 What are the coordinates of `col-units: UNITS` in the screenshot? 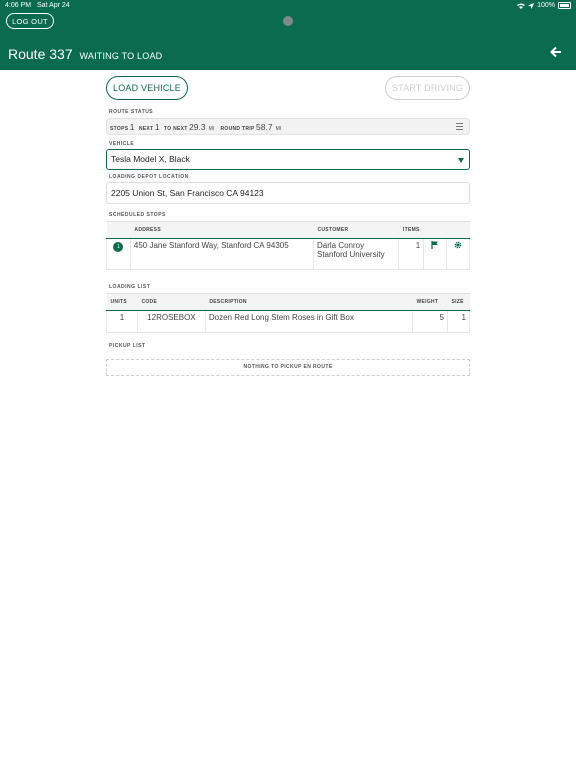 It's located at (122, 302).